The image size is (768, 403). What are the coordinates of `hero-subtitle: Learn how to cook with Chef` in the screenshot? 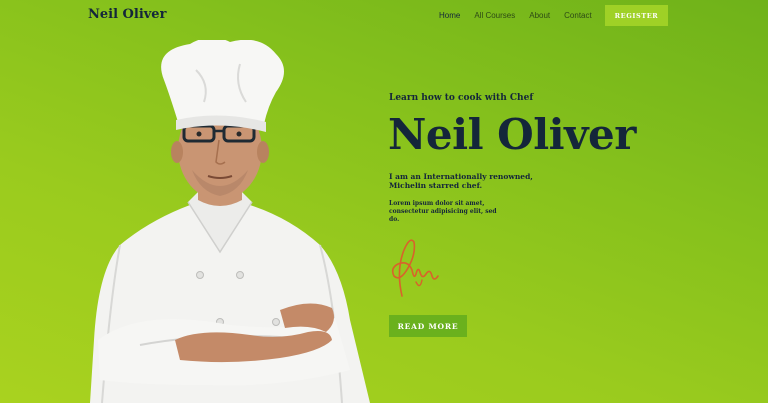 It's located at (461, 98).